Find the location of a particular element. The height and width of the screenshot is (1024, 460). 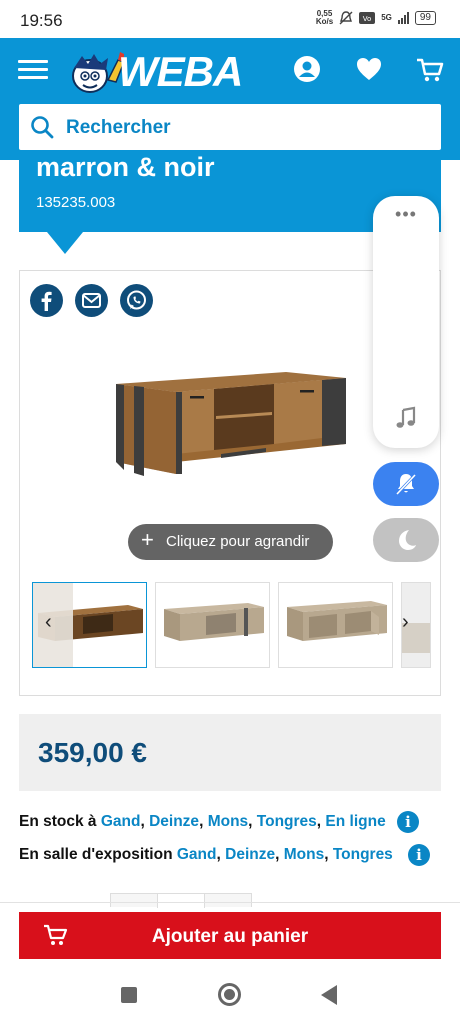

title-pointer is located at coordinates (65, 243).